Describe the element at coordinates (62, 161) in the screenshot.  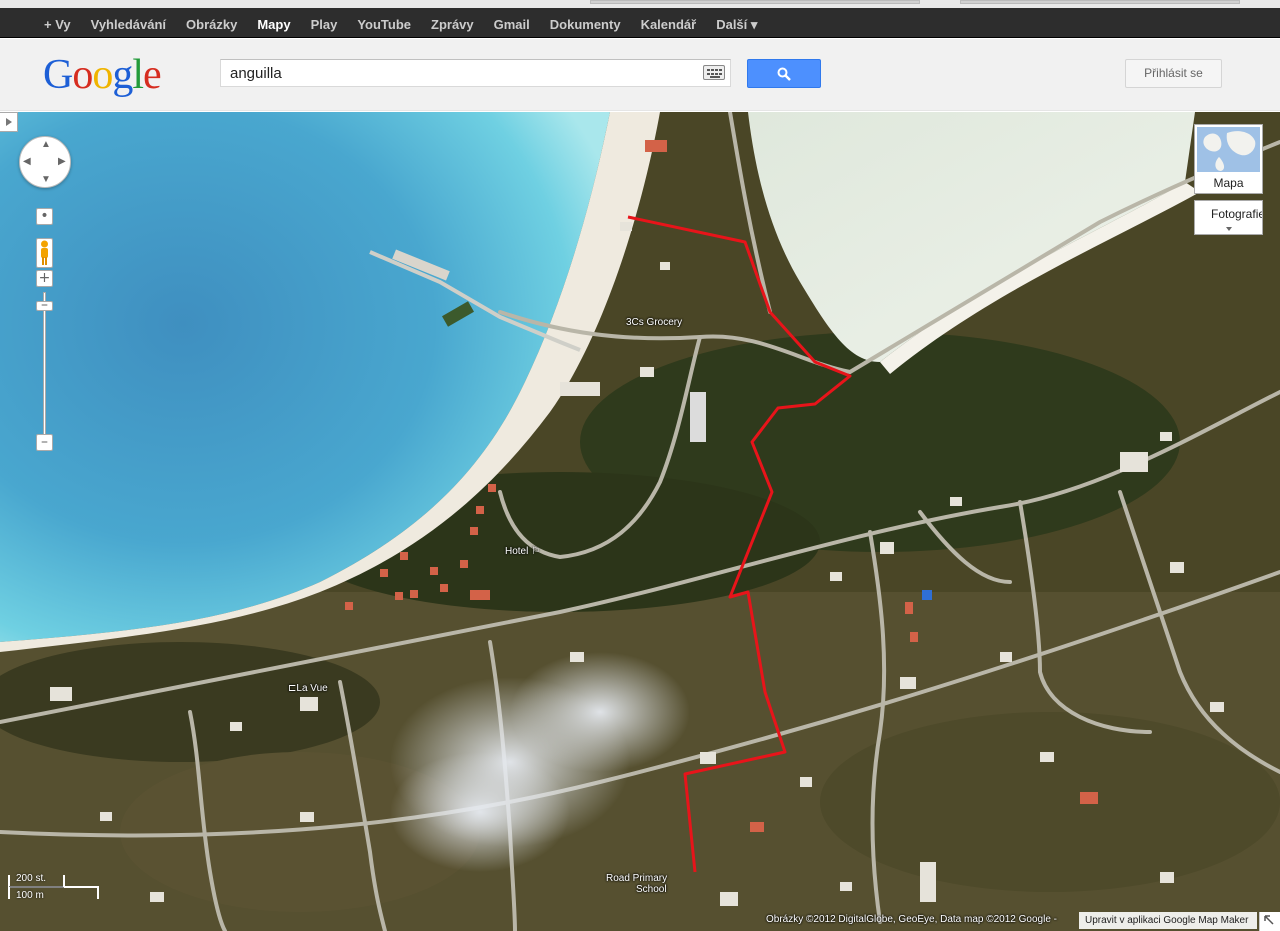
I see `pan-right-icon: ▶` at that location.